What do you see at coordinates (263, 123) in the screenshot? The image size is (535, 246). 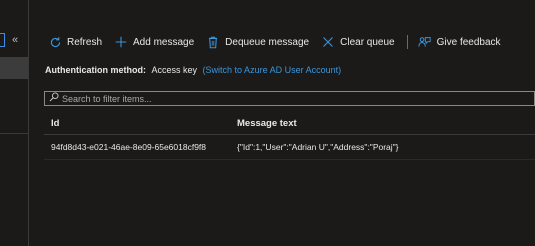 I see `column-header-message-text: Message text` at bounding box center [263, 123].